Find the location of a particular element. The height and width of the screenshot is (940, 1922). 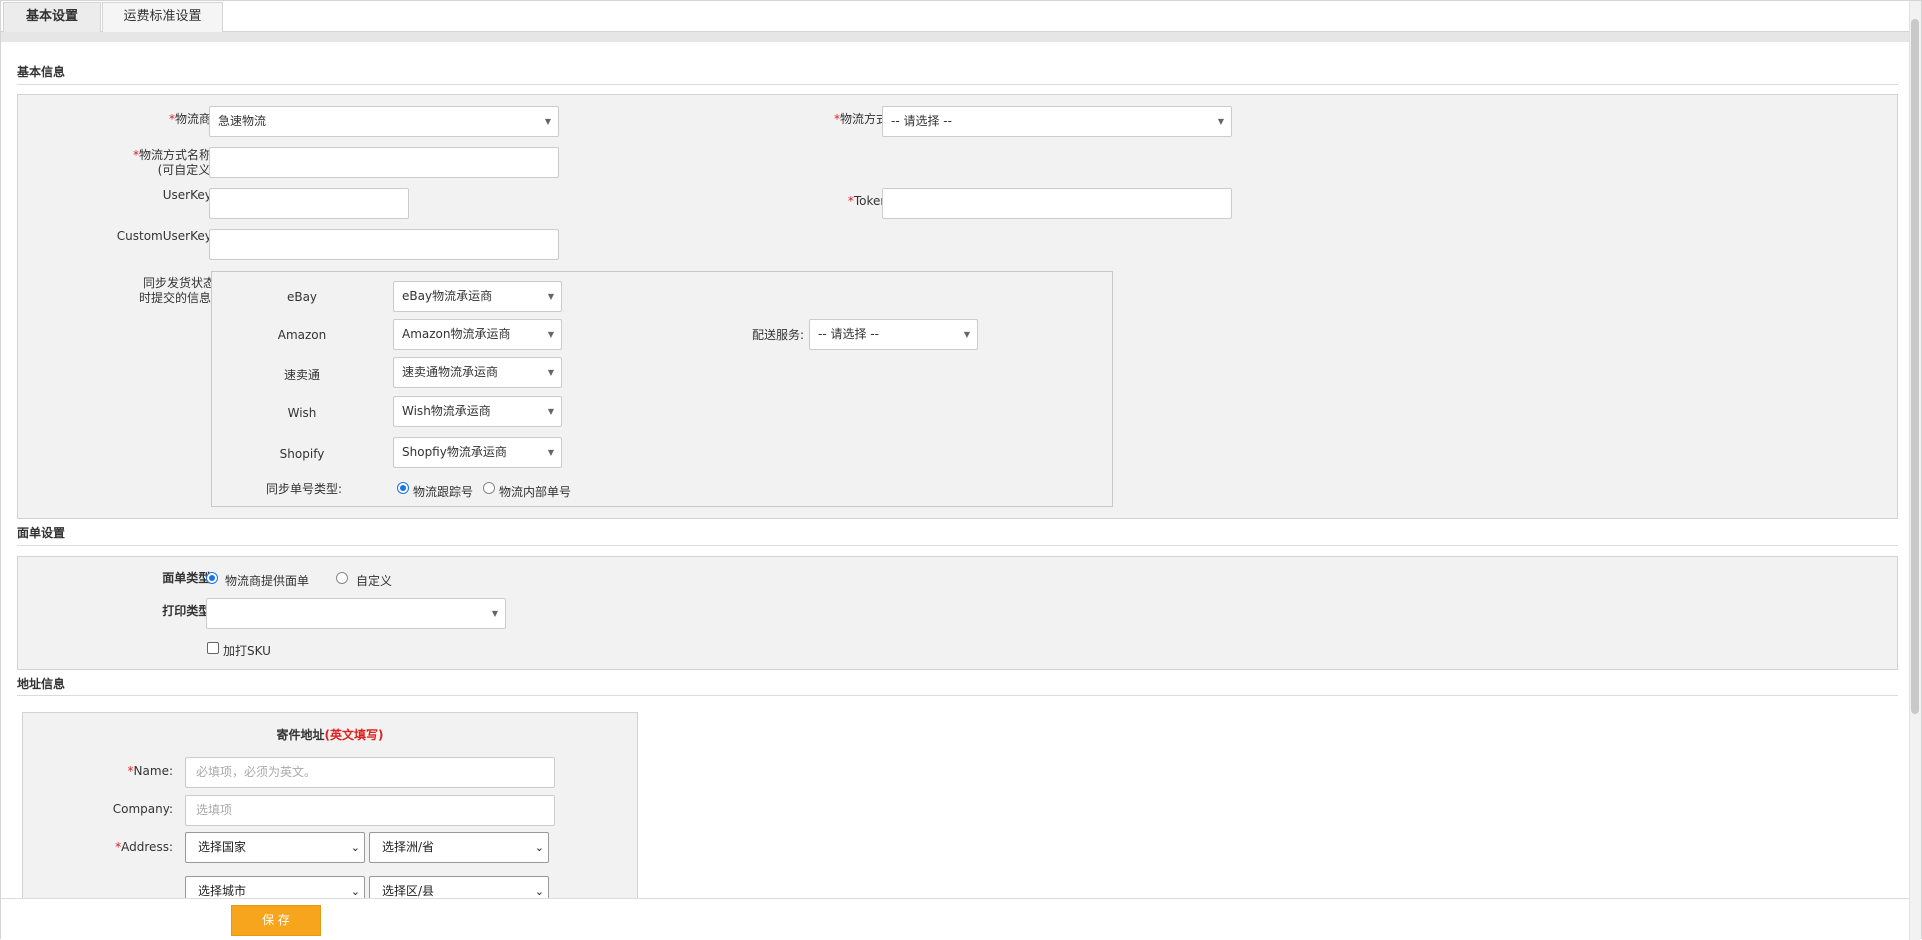

radio-carrier-label-text: 物流商提供面单 is located at coordinates (267, 581).